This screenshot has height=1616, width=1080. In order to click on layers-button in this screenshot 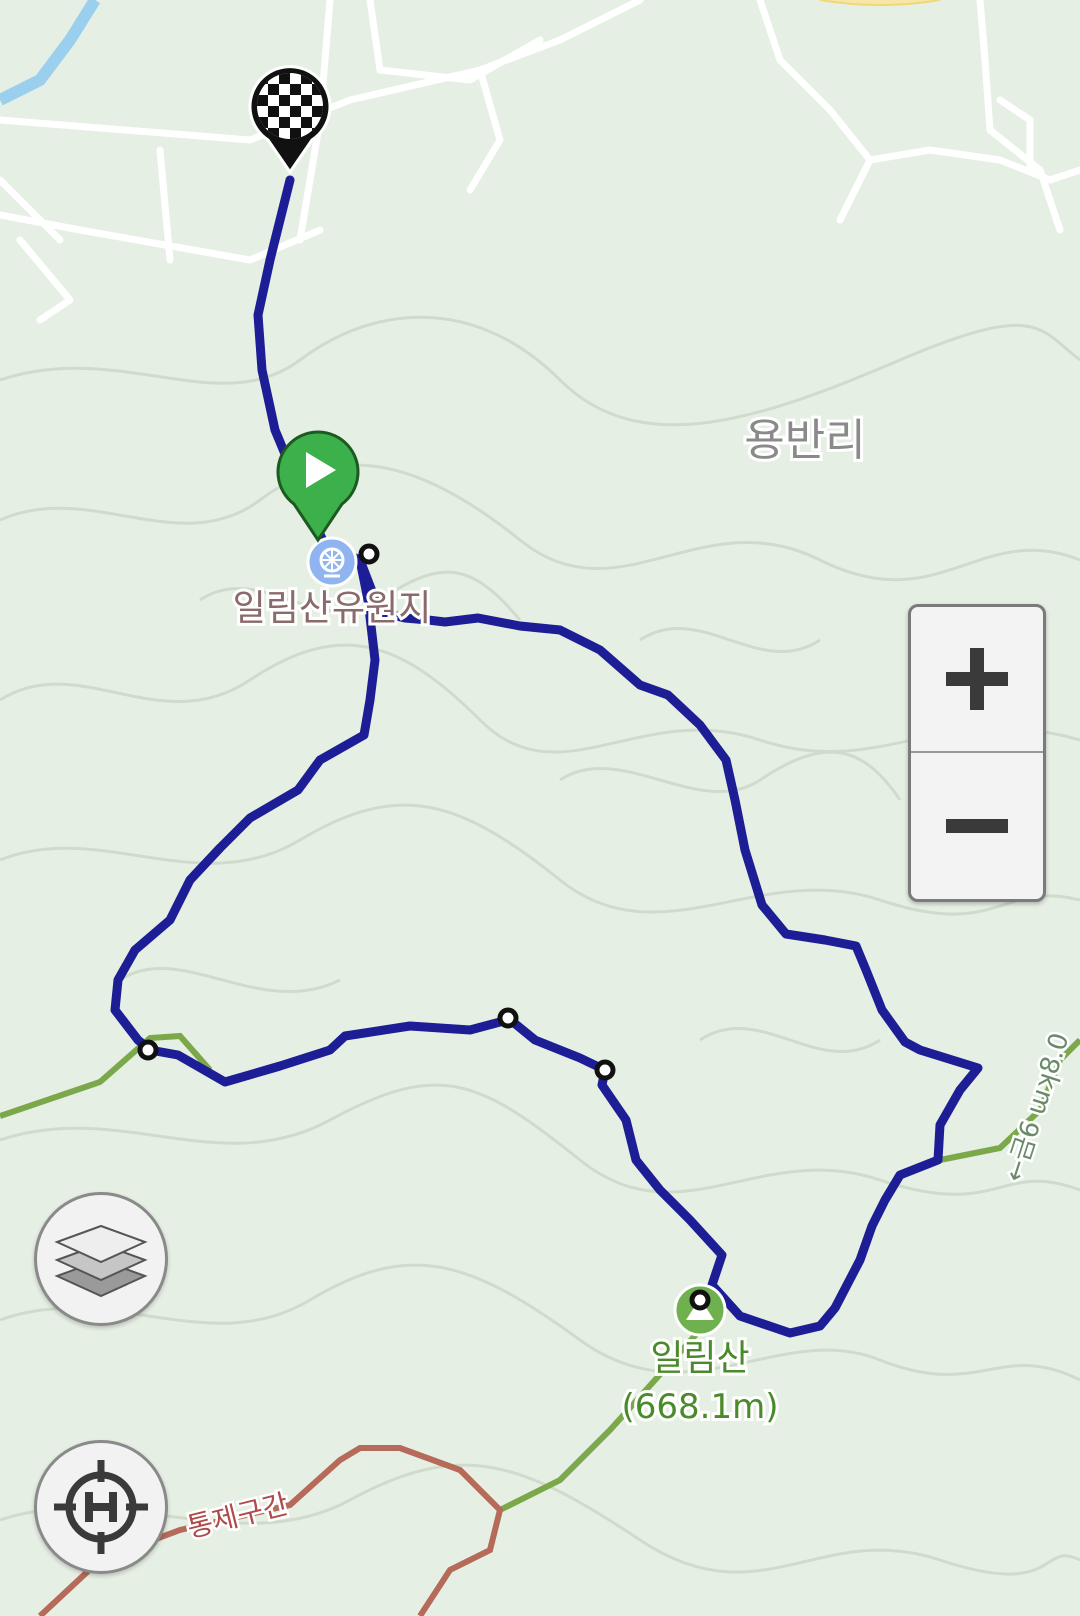, I will do `click(101, 1259)`.